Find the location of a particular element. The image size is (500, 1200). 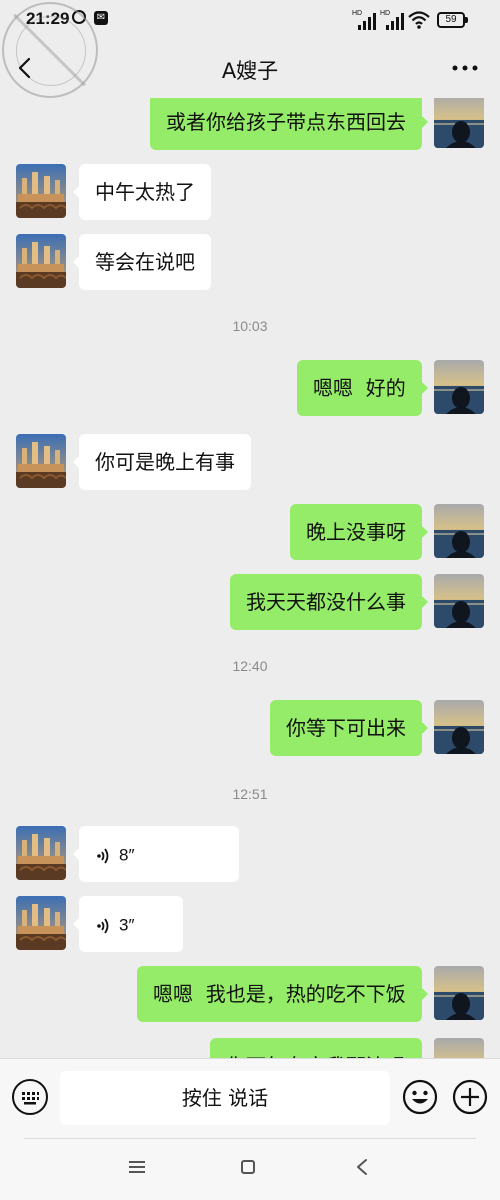

message-text: 我天天都没什么事 is located at coordinates (326, 602).